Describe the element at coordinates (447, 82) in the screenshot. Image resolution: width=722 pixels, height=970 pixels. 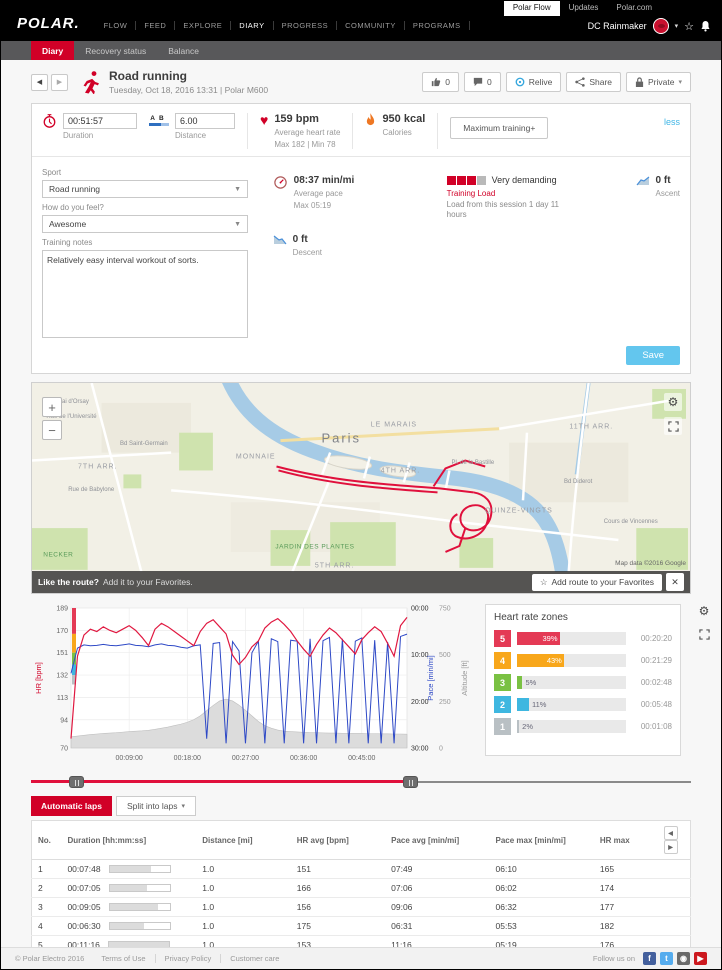
I see `like-count: 0` at that location.